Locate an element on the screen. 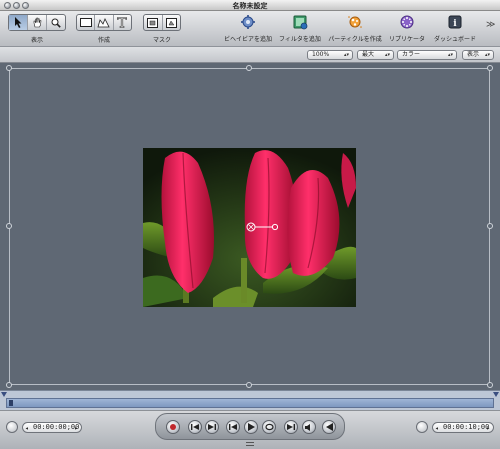 This screenshot has height=449, width=500. frame-handle-top-right is located at coordinates (490, 68).